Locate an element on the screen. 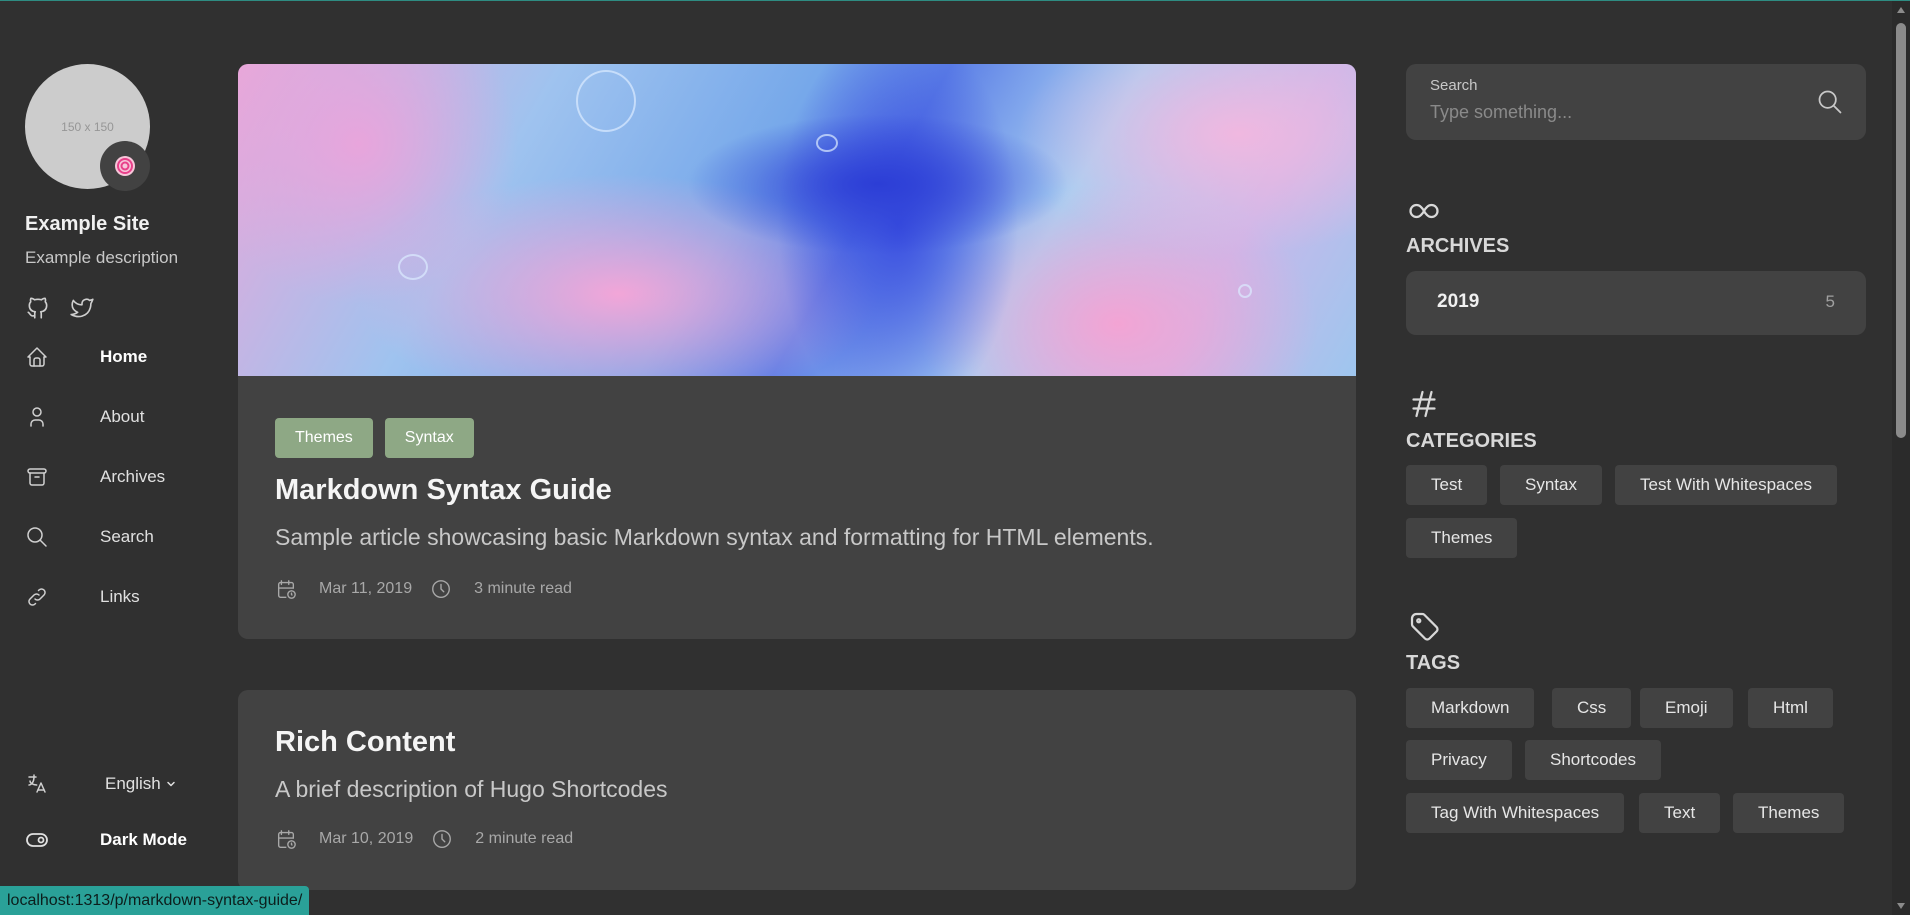 This screenshot has width=1910, height=915. user-icon is located at coordinates (37, 417).